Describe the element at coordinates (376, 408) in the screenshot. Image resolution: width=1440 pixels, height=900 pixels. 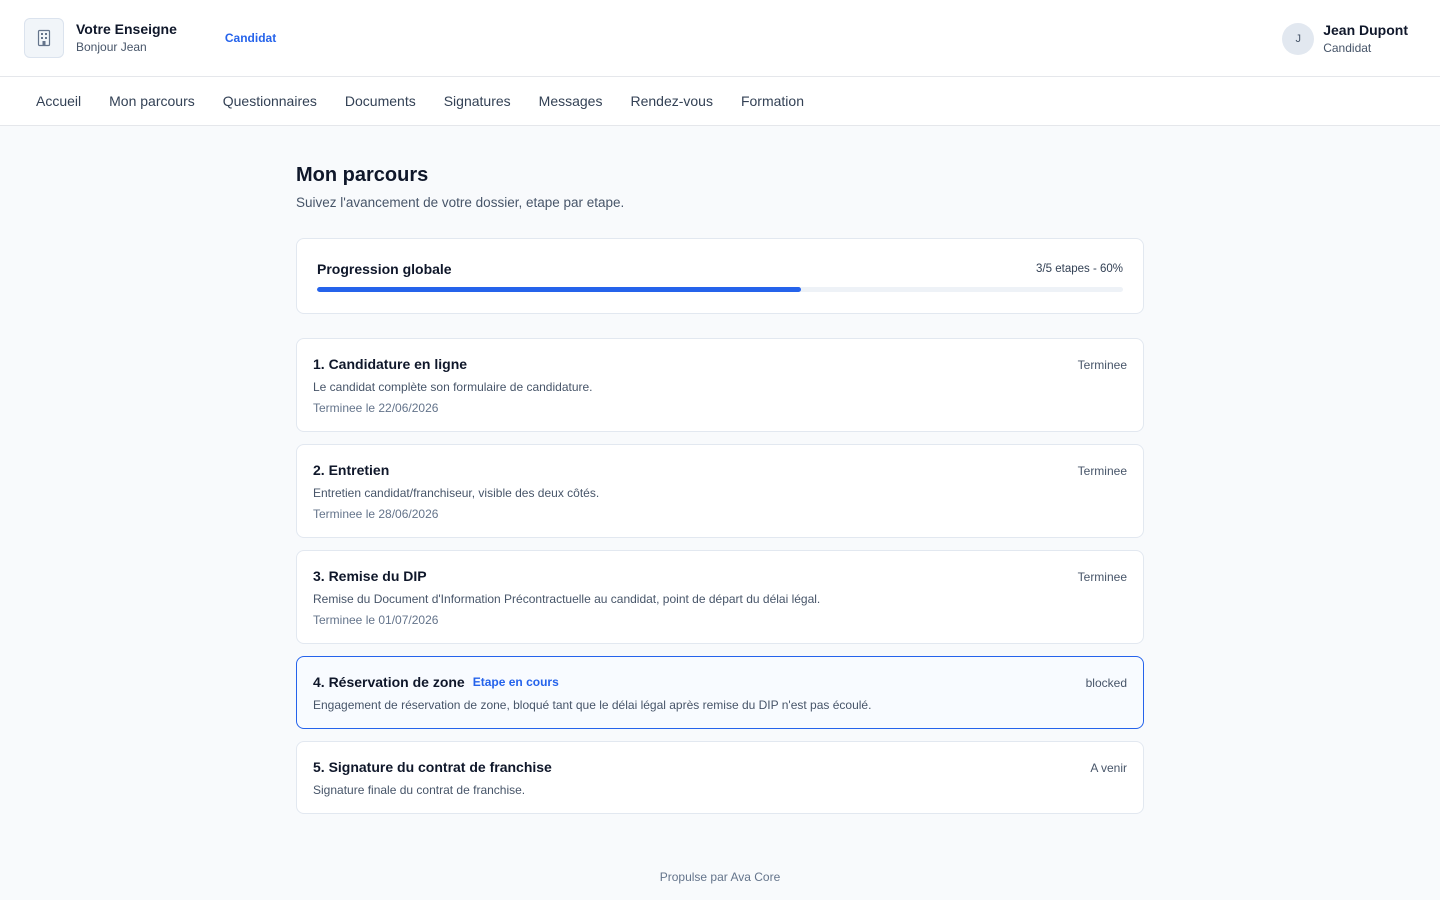
I see `step-date: Terminee le 22/06/2026` at that location.